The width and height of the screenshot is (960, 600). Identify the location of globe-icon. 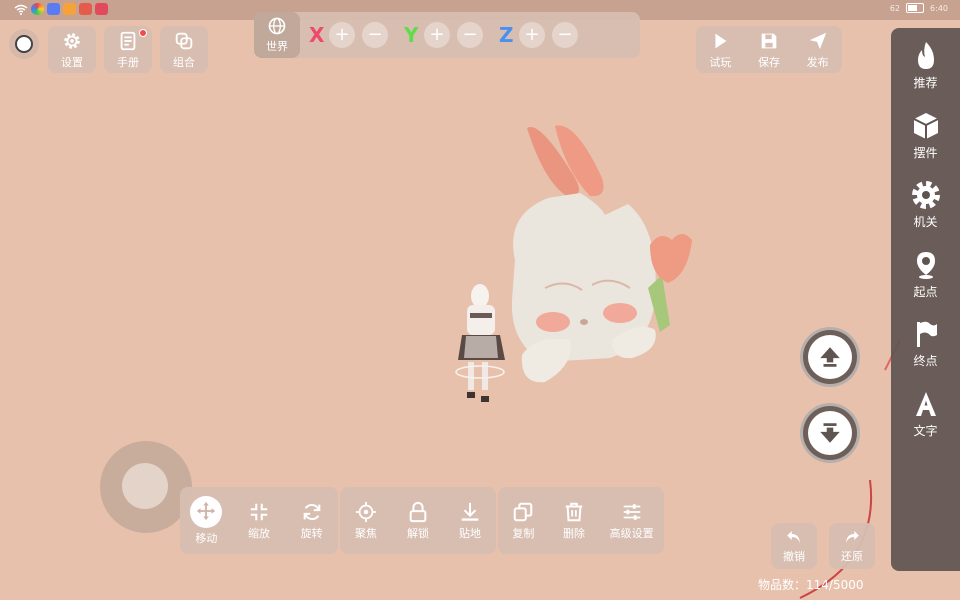
(277, 26).